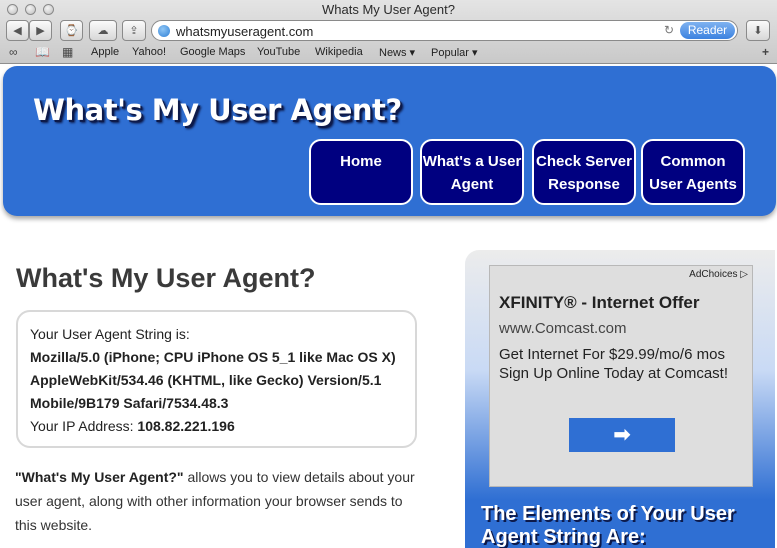 This screenshot has height=548, width=777. What do you see at coordinates (42, 52) in the screenshot?
I see `bookmarks-book-icon: 📖` at bounding box center [42, 52].